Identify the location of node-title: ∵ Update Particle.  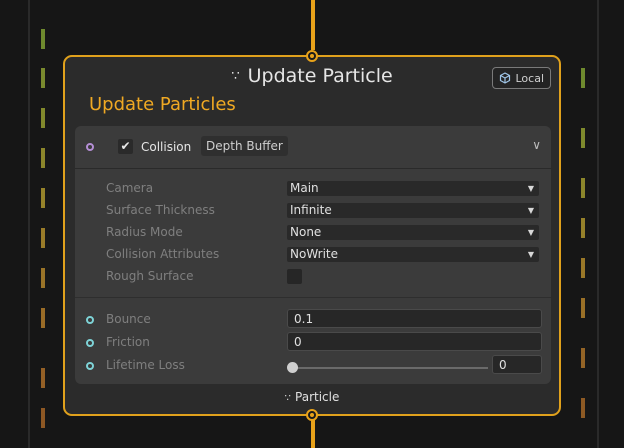
(312, 76).